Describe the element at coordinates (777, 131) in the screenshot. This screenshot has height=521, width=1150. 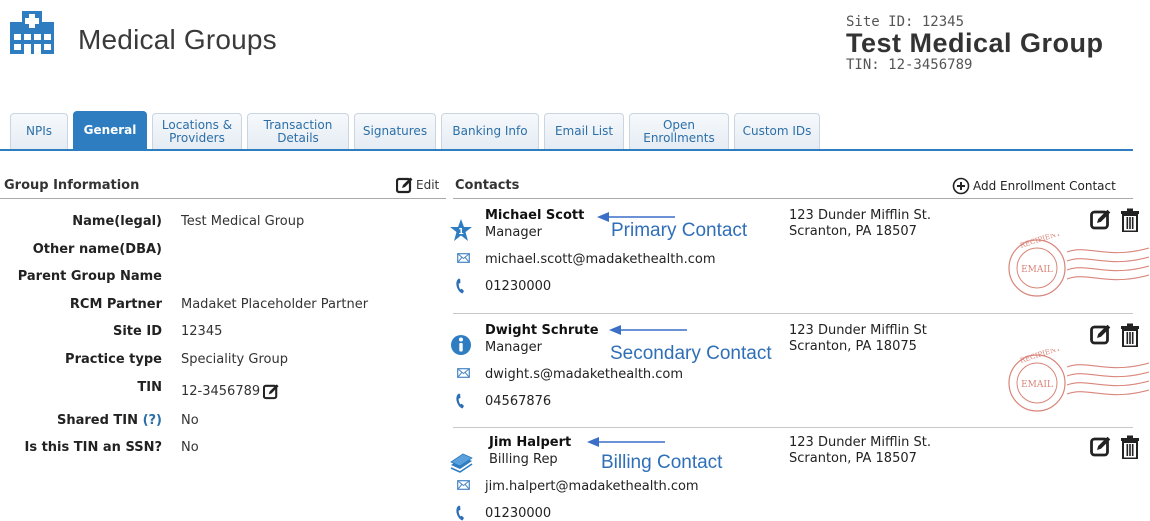
I see `tab-custom-ids: Custom IDs` at that location.